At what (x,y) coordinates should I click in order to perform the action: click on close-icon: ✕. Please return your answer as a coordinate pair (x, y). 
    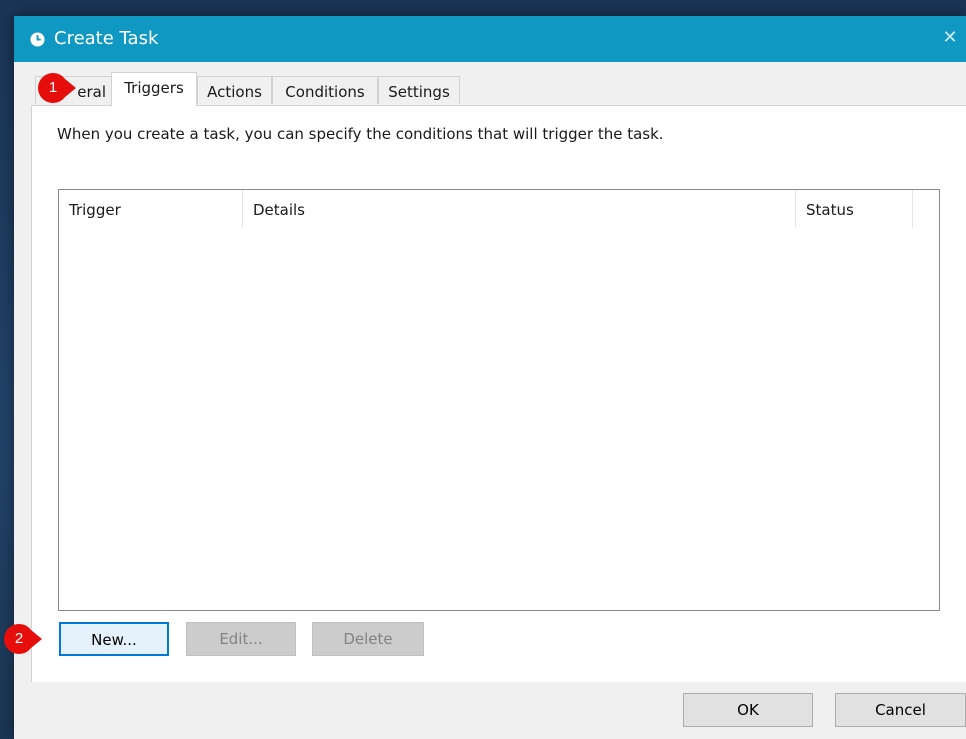
    Looking at the image, I should click on (950, 38).